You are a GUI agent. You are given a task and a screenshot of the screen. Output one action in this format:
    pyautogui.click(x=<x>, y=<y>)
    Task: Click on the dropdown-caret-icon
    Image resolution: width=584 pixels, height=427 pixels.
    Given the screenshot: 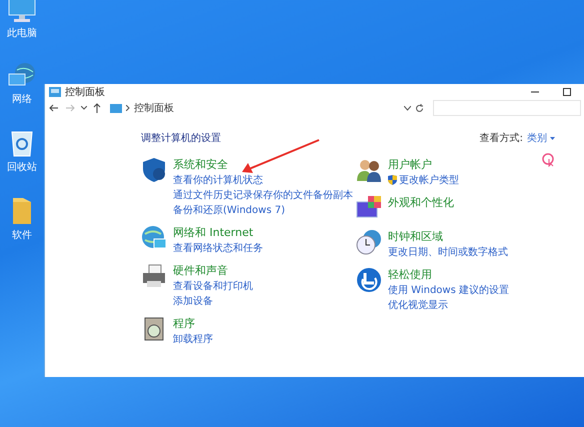 What is the action you would take?
    pyautogui.click(x=84, y=108)
    